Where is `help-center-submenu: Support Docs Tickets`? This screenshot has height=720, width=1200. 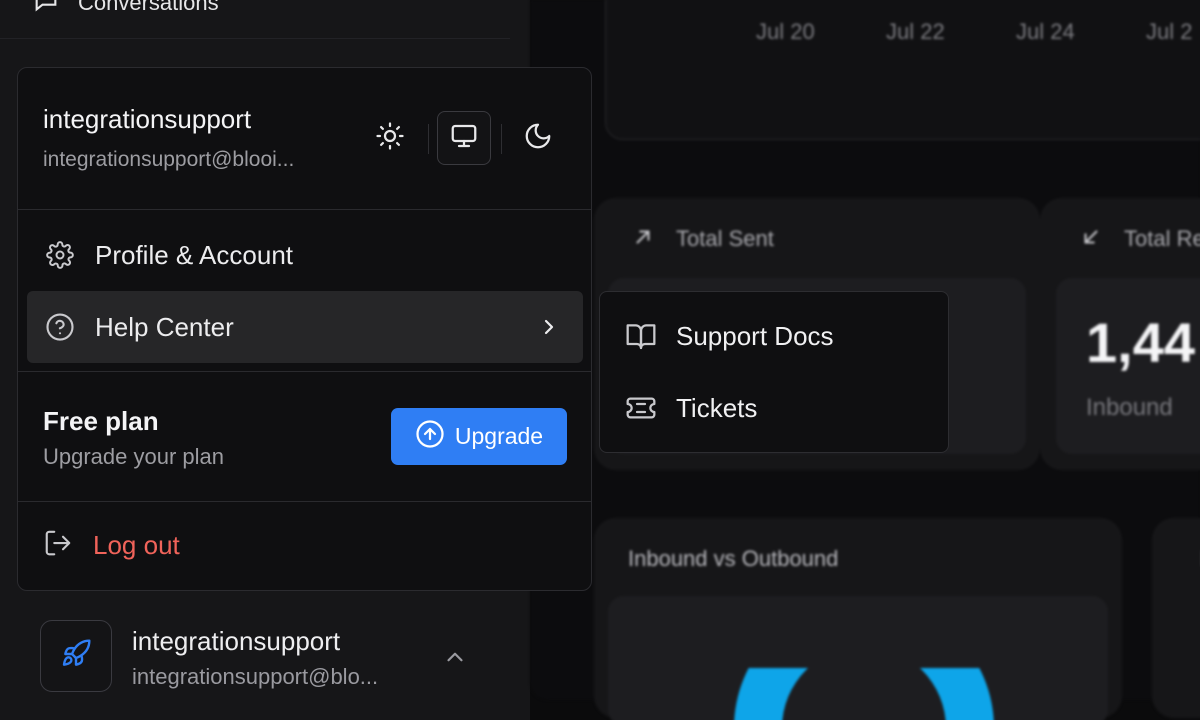
help-center-submenu: Support Docs Tickets is located at coordinates (774, 372).